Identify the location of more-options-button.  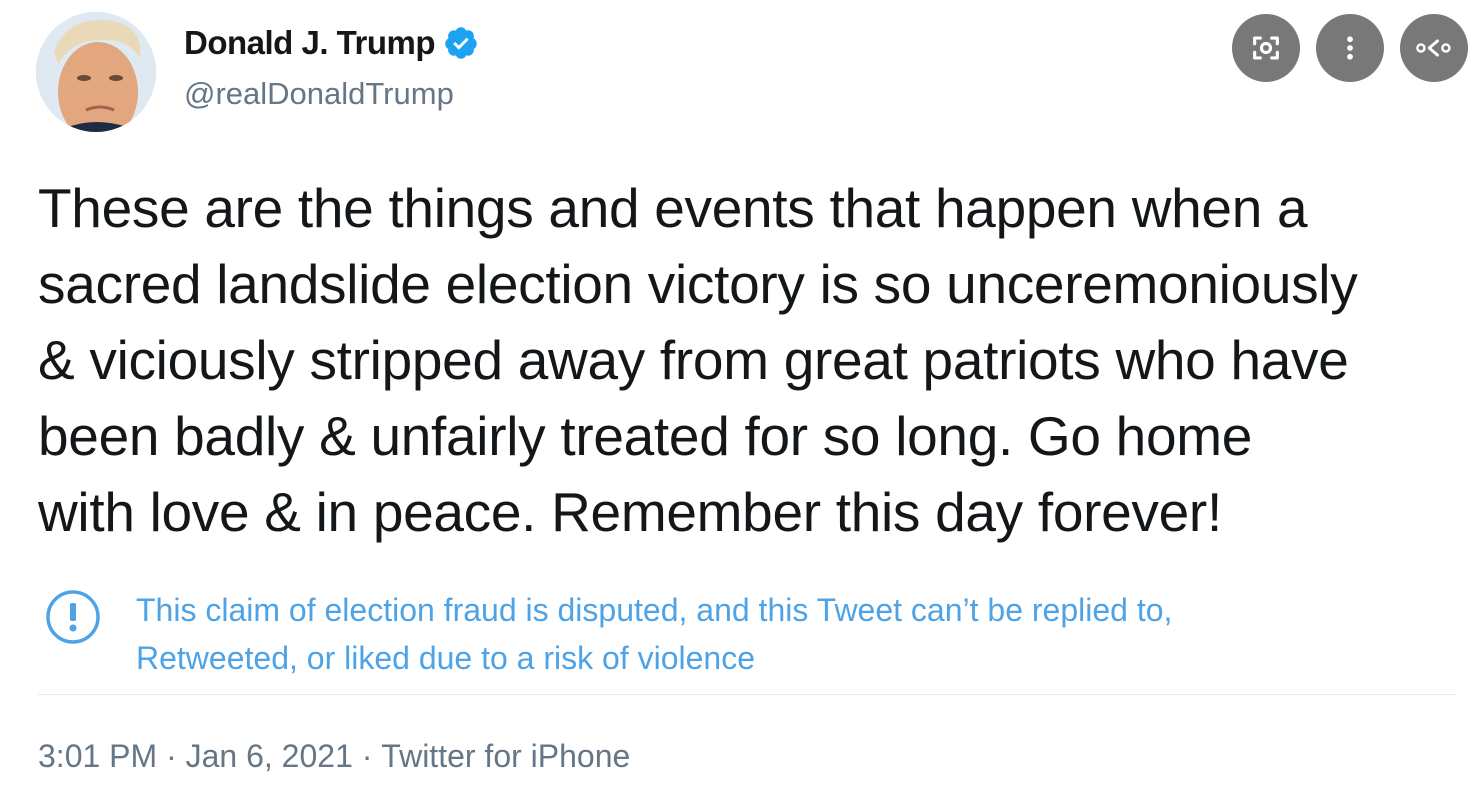
(1350, 48).